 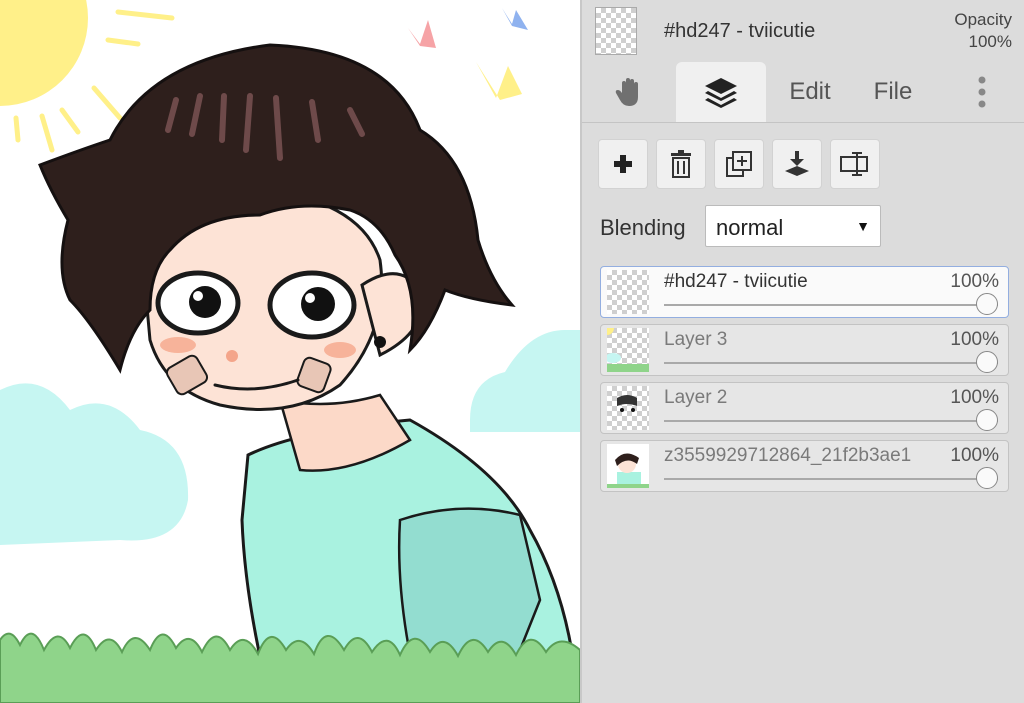 I want to click on duplicate-icon, so click(x=739, y=164).